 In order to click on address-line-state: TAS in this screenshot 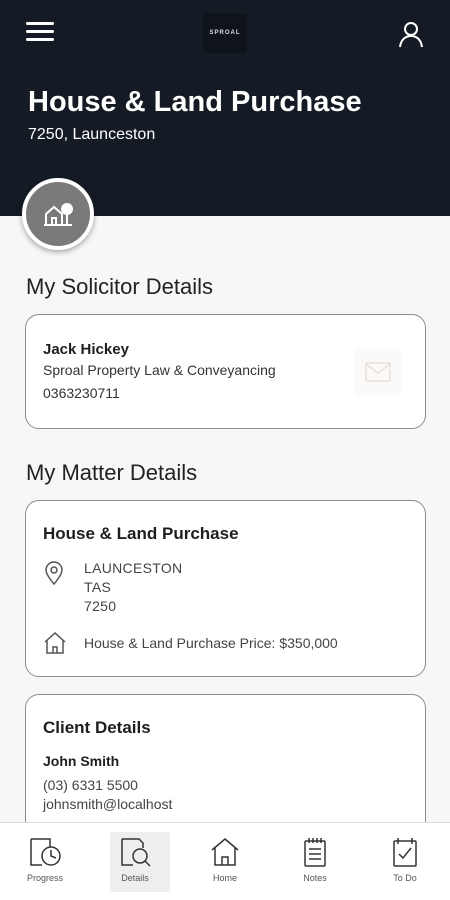, I will do `click(98, 587)`.